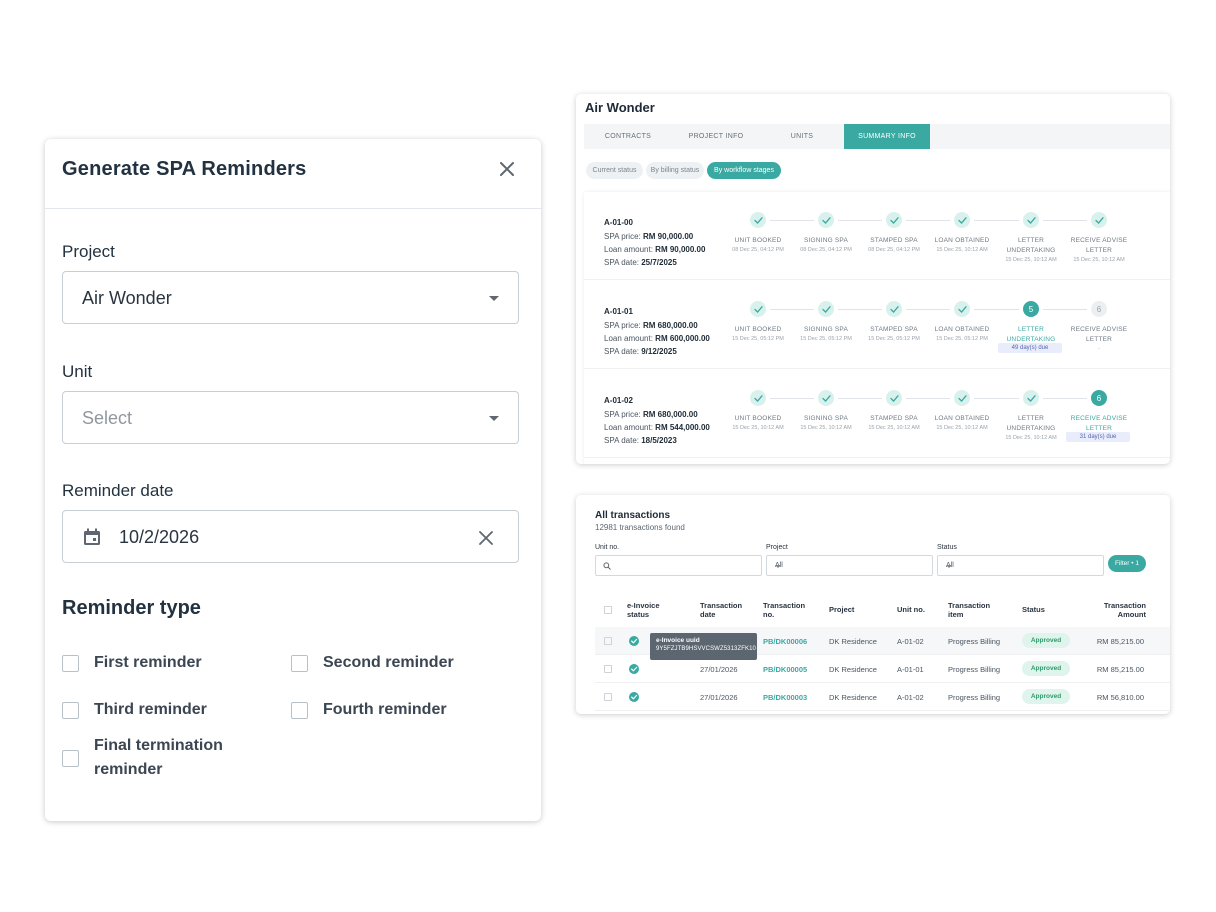  What do you see at coordinates (621, 440) in the screenshot?
I see `spa-date-label: SPA date:` at bounding box center [621, 440].